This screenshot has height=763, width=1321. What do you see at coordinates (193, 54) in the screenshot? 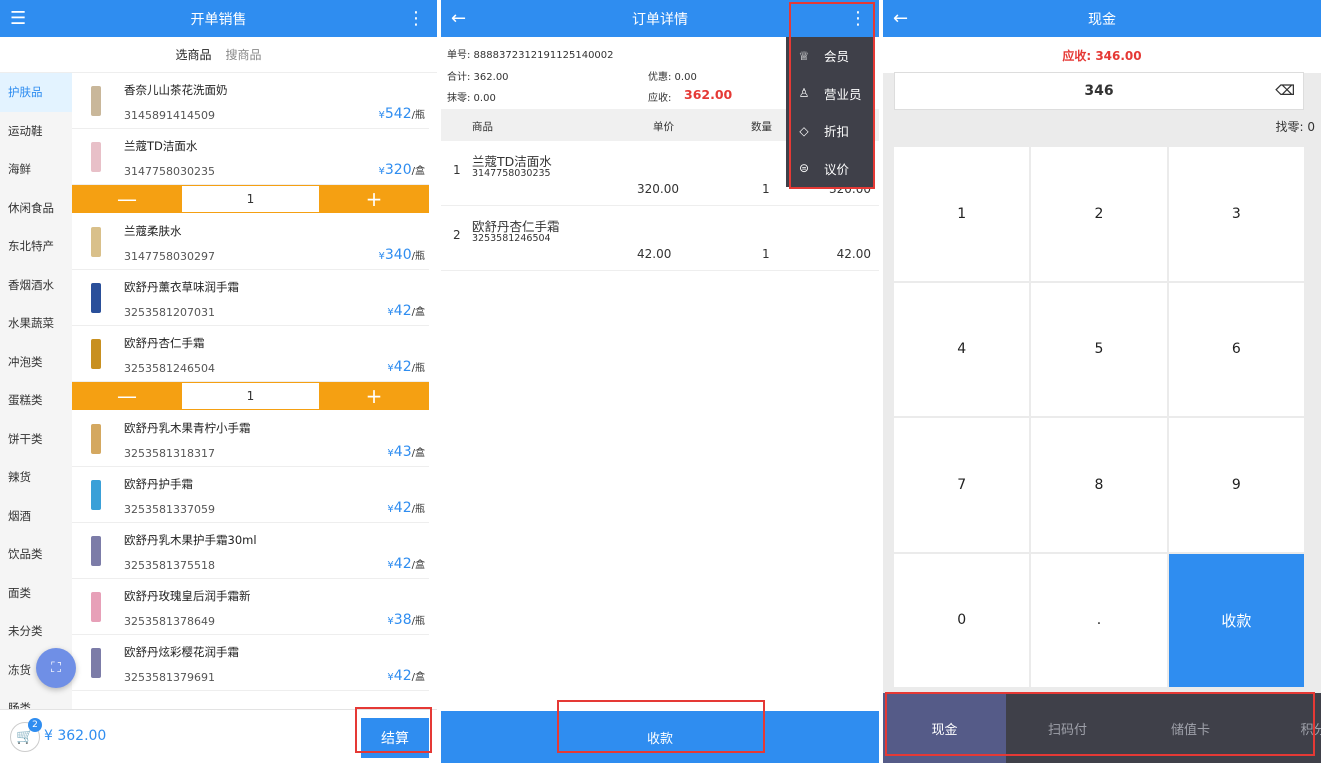
I see `tab-select-products: 选商品` at bounding box center [193, 54].